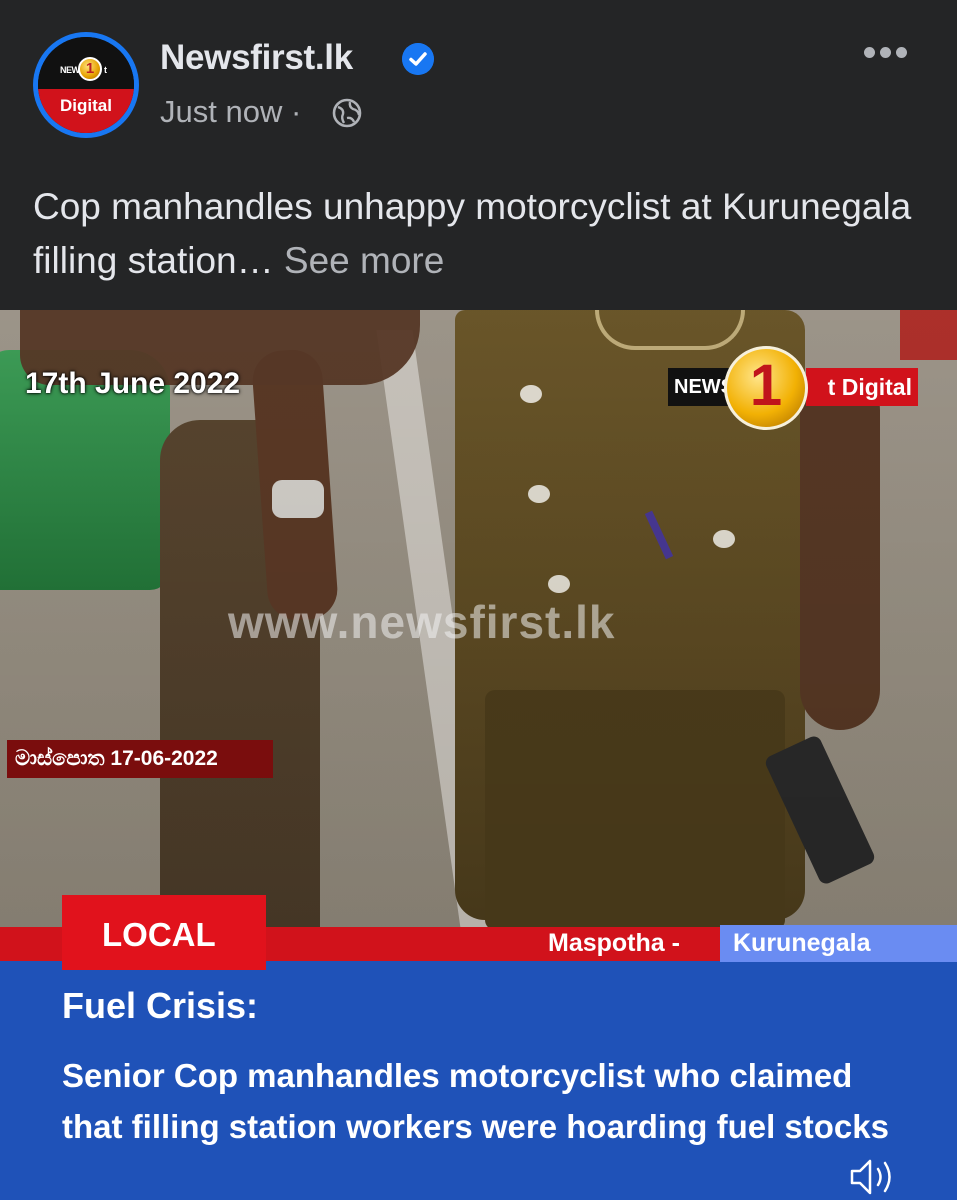 This screenshot has height=1200, width=957. What do you see at coordinates (140, 759) in the screenshot?
I see `sinhala-location-date: මාස්පොත 17-06-2022` at bounding box center [140, 759].